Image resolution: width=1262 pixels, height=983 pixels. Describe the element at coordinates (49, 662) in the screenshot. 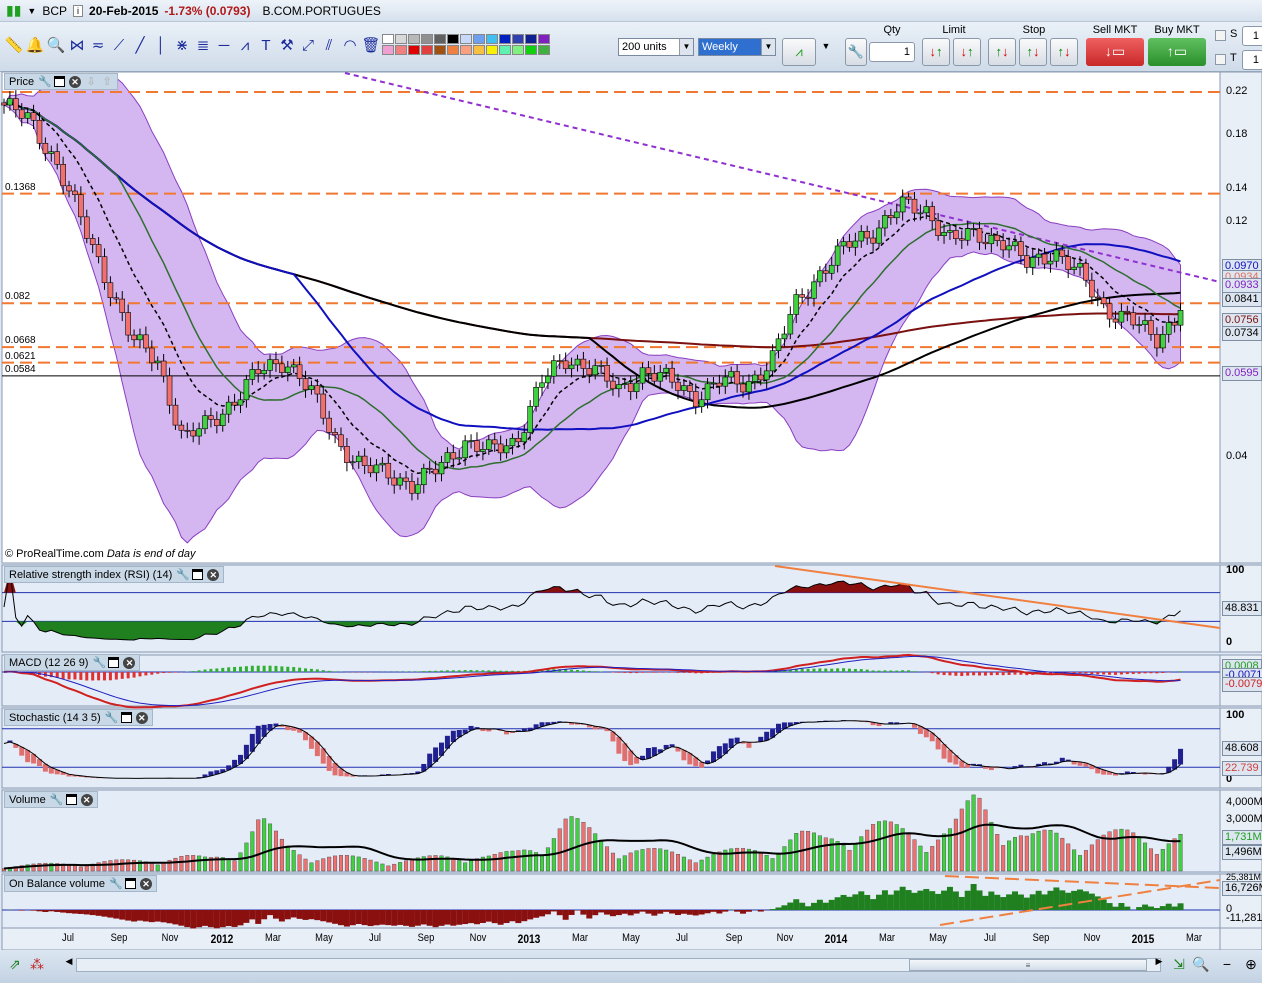

I see `panel-title: MACD (12 26 9)` at that location.